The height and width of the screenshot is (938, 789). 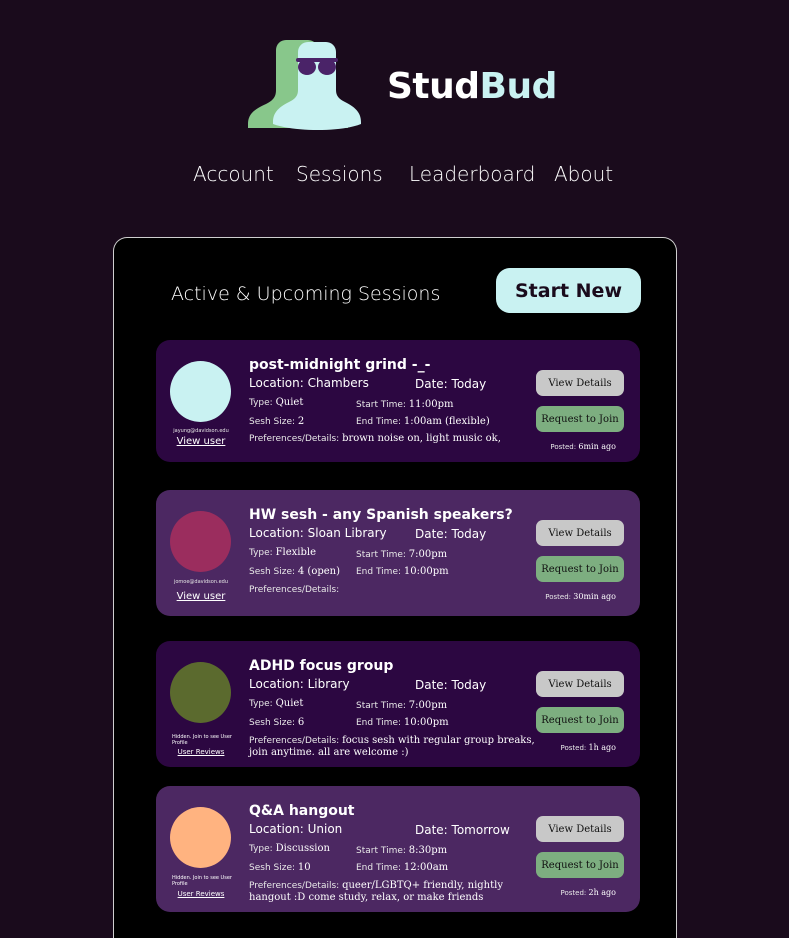 I want to click on session-location: Location: Sloan Library, so click(x=318, y=533).